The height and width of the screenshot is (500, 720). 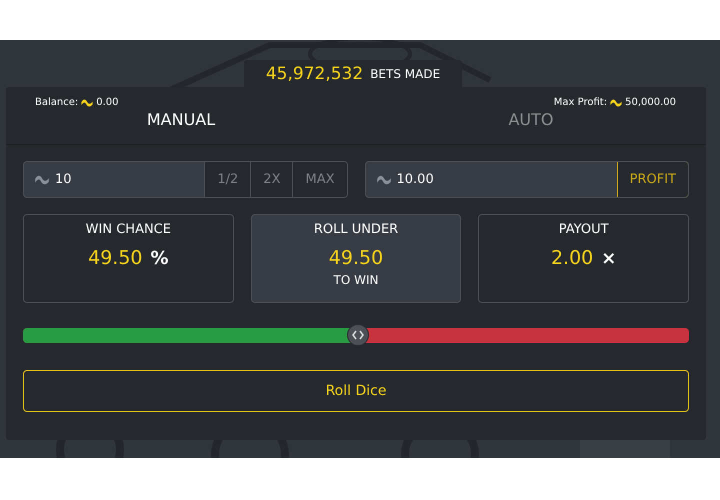 What do you see at coordinates (405, 73) in the screenshot?
I see `bets-label: BETS MADE` at bounding box center [405, 73].